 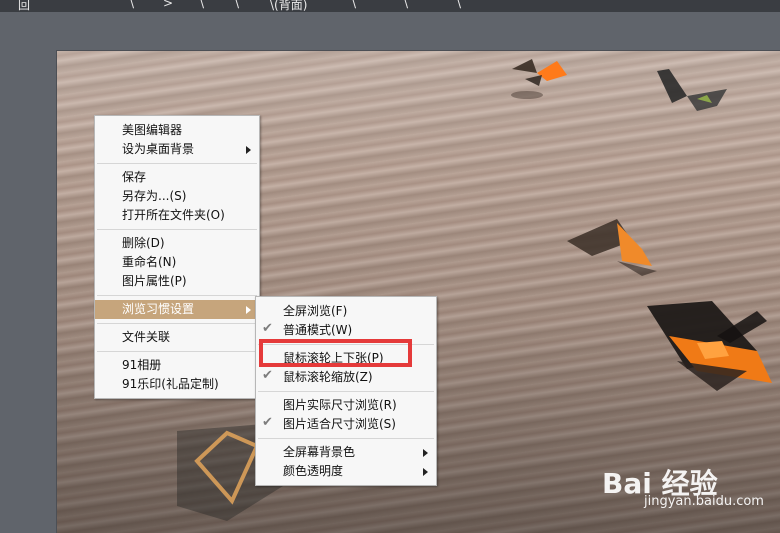 I want to click on butterfly-top-right, so click(x=692, y=90).